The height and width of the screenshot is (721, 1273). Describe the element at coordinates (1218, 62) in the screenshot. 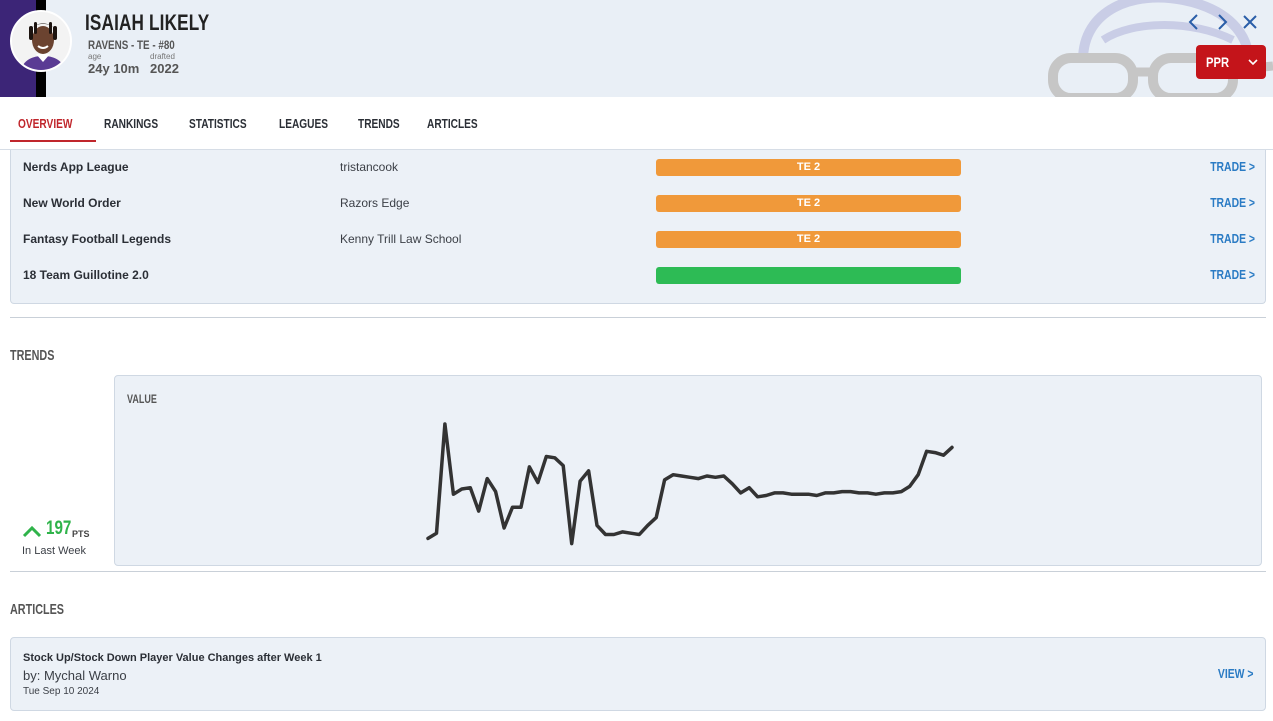

I see `scoring-format-label: PPR` at that location.